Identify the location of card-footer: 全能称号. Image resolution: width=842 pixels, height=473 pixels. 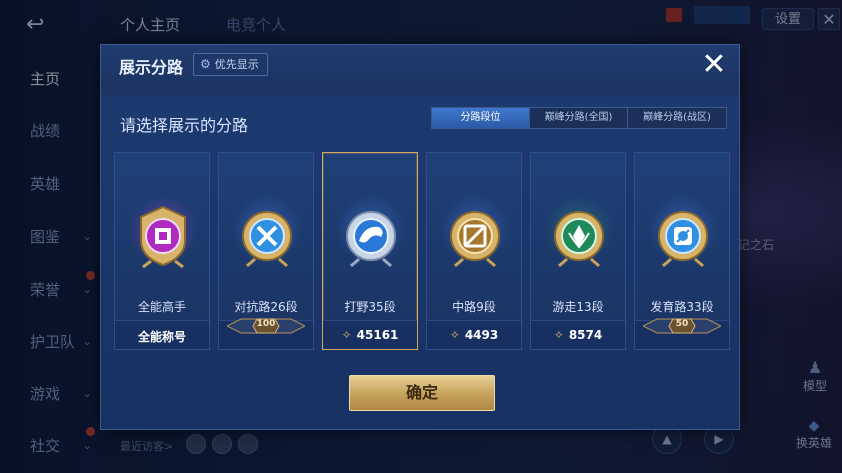
(162, 334).